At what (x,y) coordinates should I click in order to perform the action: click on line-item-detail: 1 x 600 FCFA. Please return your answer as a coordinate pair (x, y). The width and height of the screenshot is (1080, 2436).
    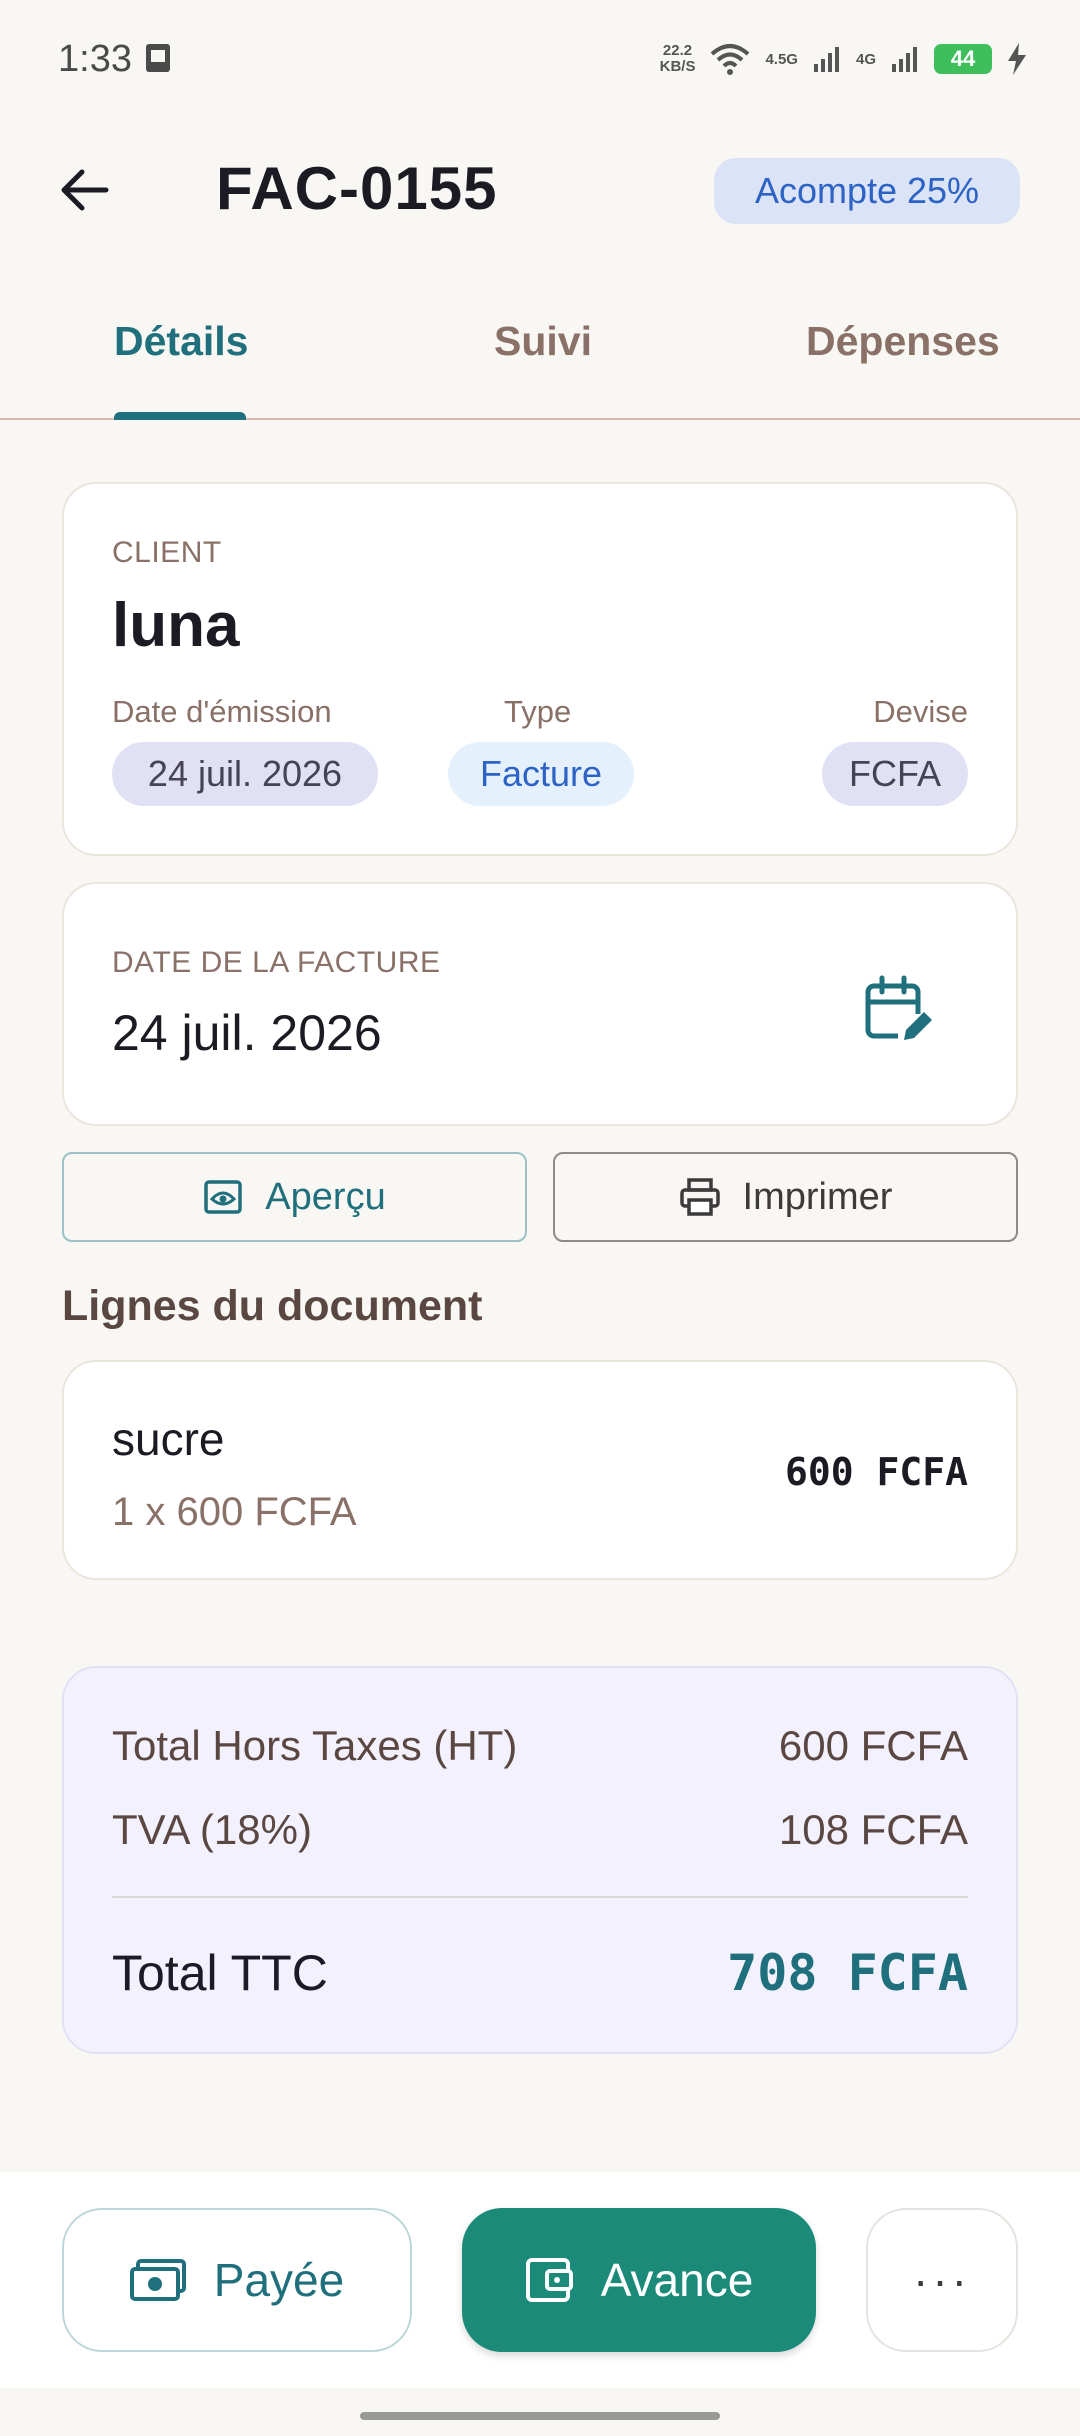
    Looking at the image, I should click on (234, 1512).